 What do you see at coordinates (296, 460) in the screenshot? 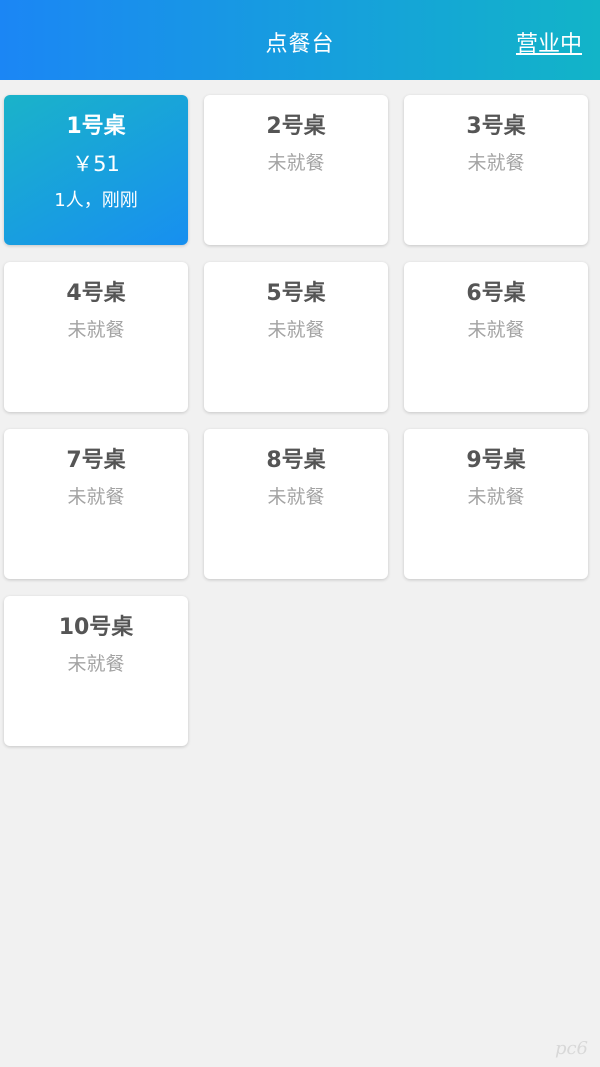
I see `table-name: 8号桌` at bounding box center [296, 460].